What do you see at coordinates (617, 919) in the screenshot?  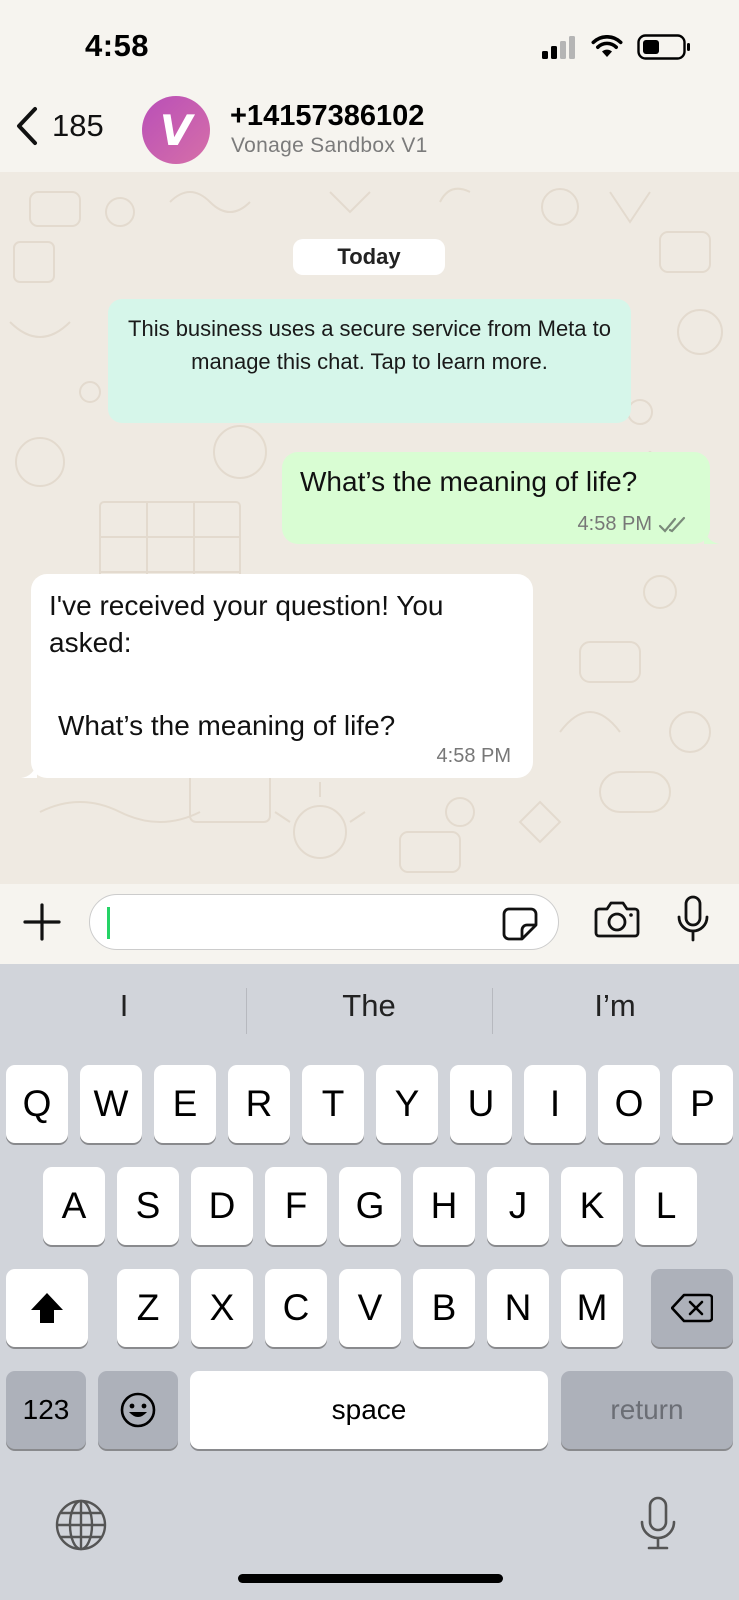 I see `camera-icon` at bounding box center [617, 919].